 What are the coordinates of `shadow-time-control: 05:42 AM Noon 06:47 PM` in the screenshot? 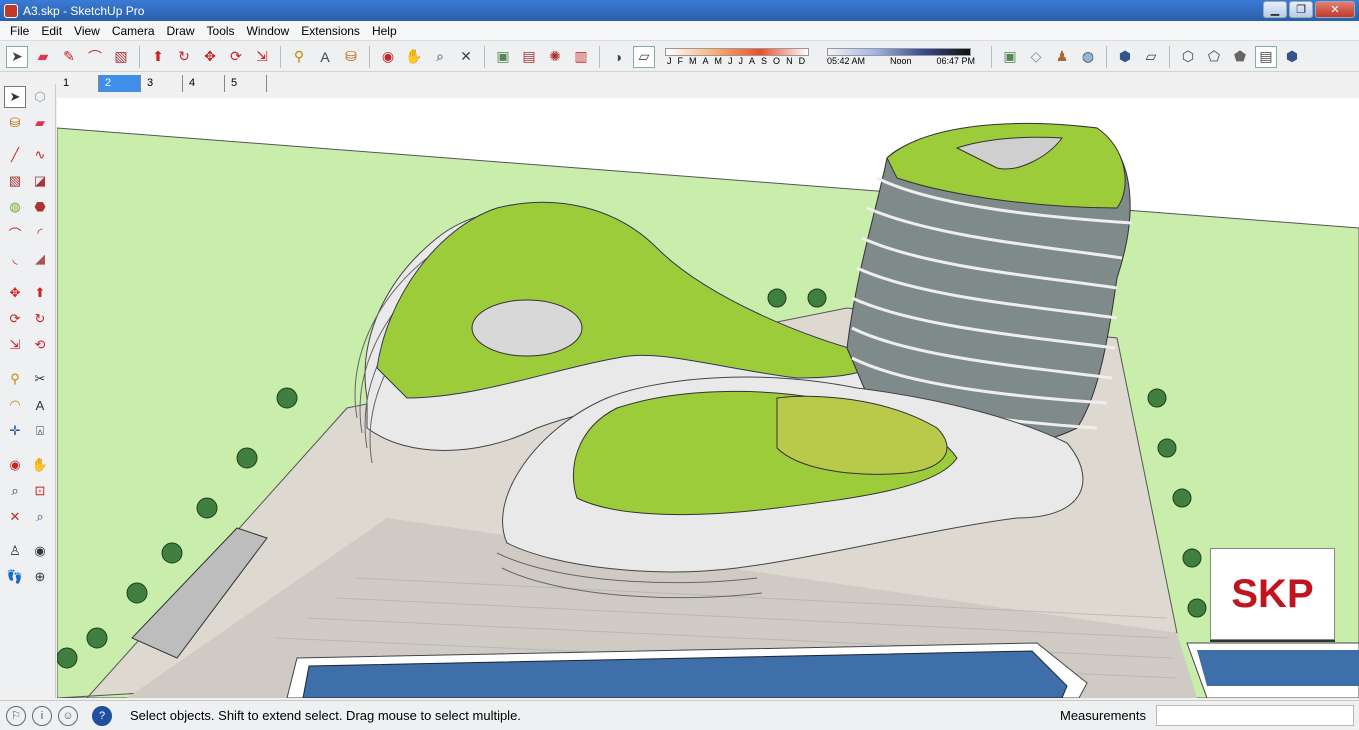 It's located at (901, 56).